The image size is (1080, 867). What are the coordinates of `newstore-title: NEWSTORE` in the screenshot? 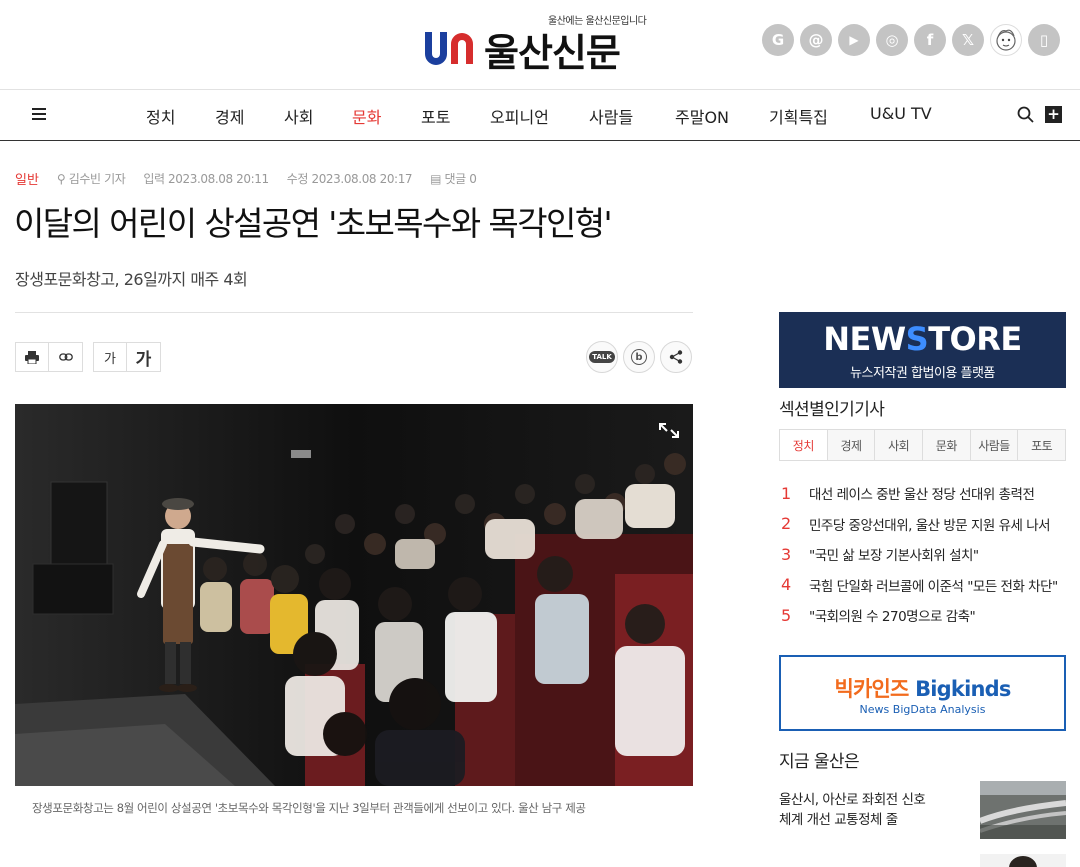 It's located at (922, 339).